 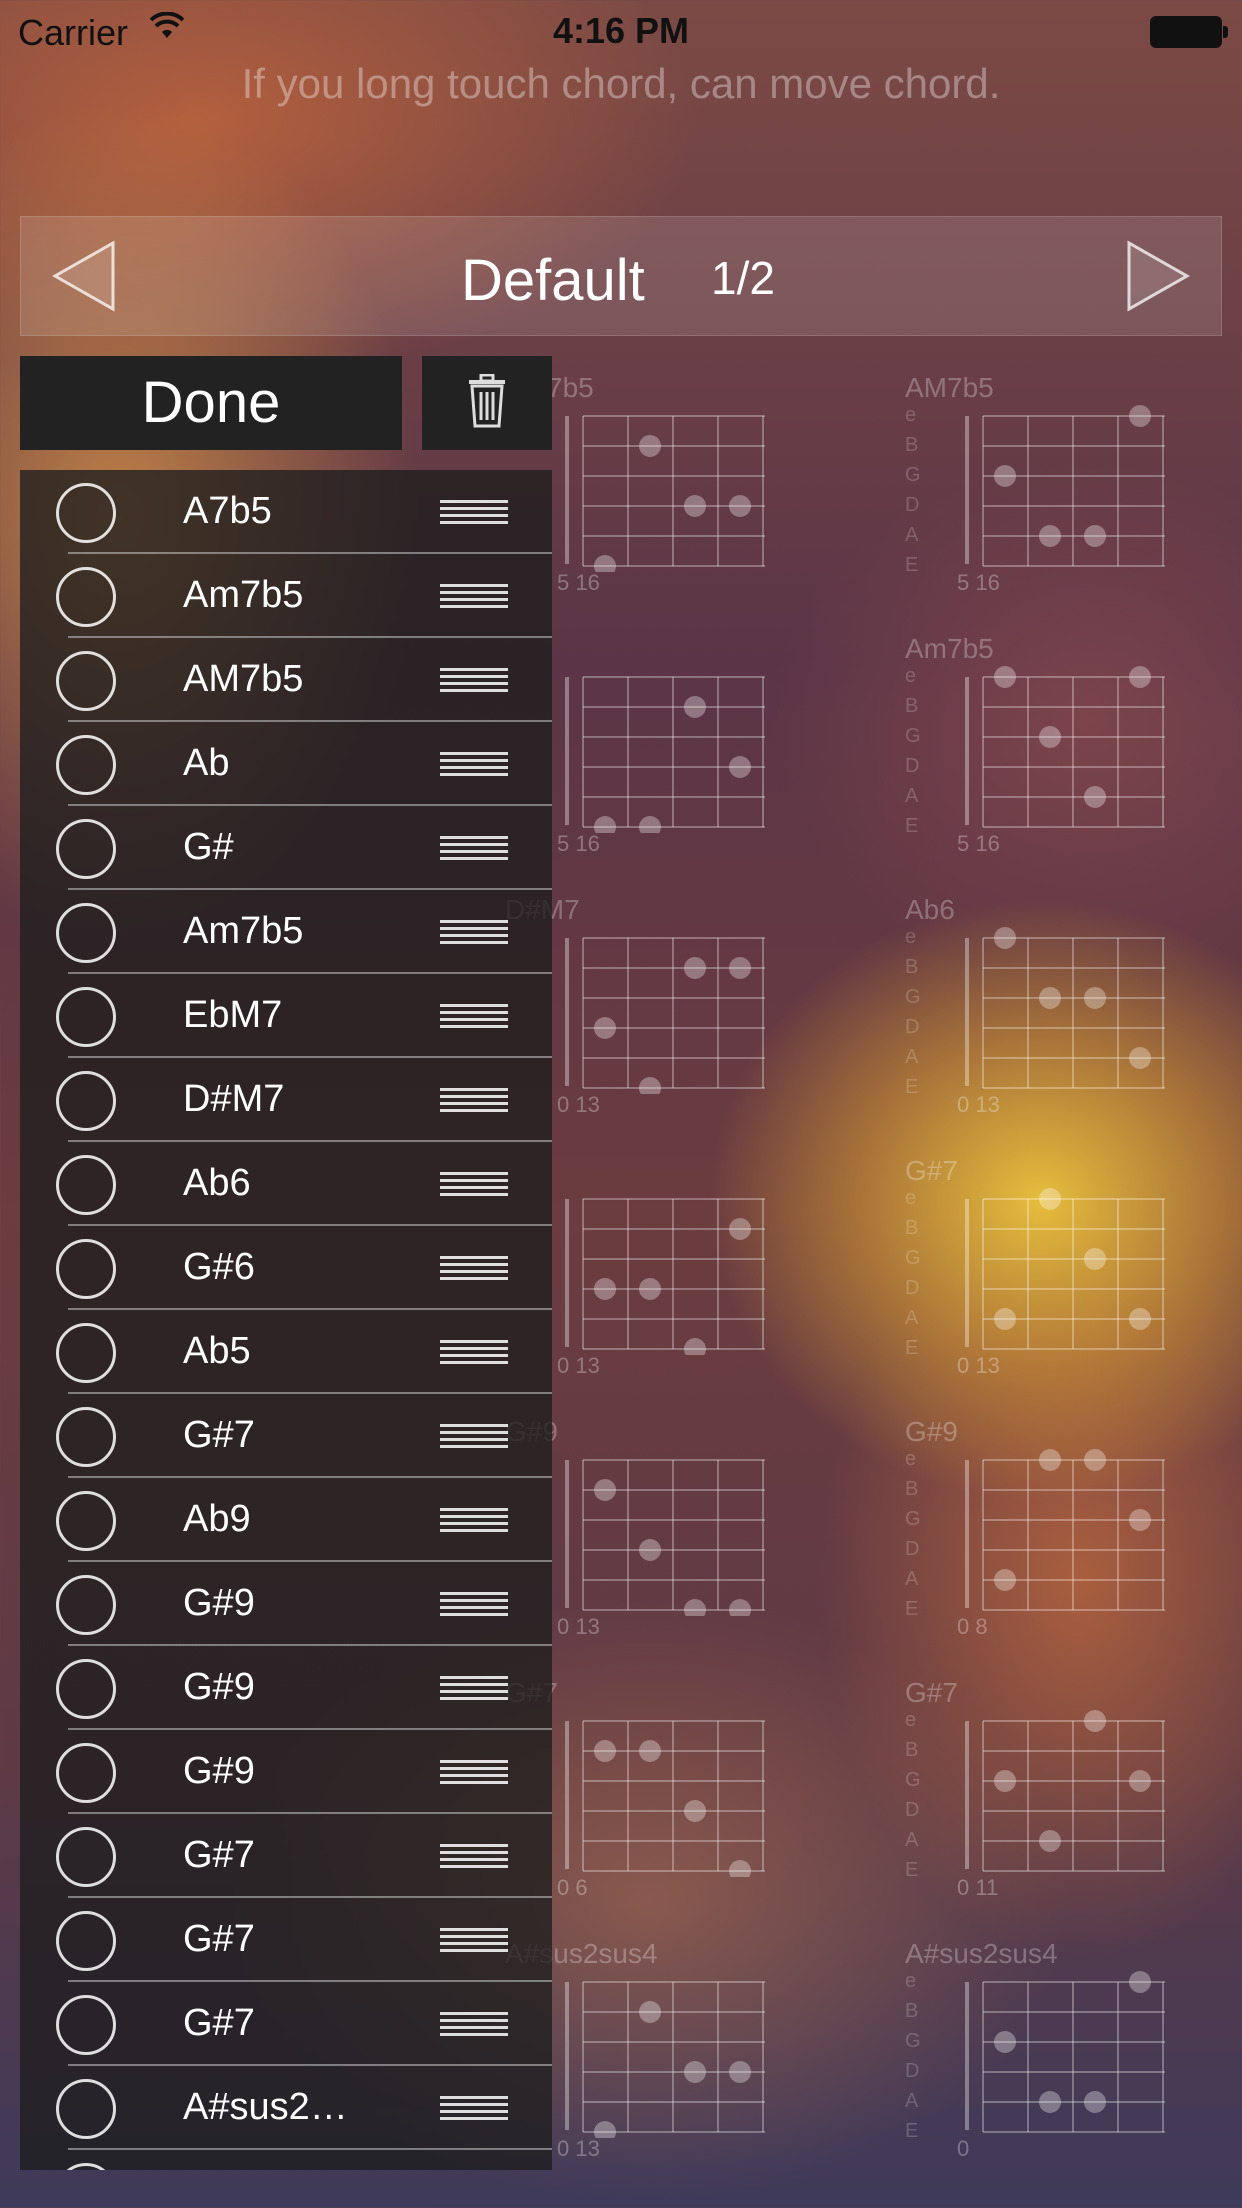 I want to click on chord-card: G#90 13, so click(x=685, y=1531).